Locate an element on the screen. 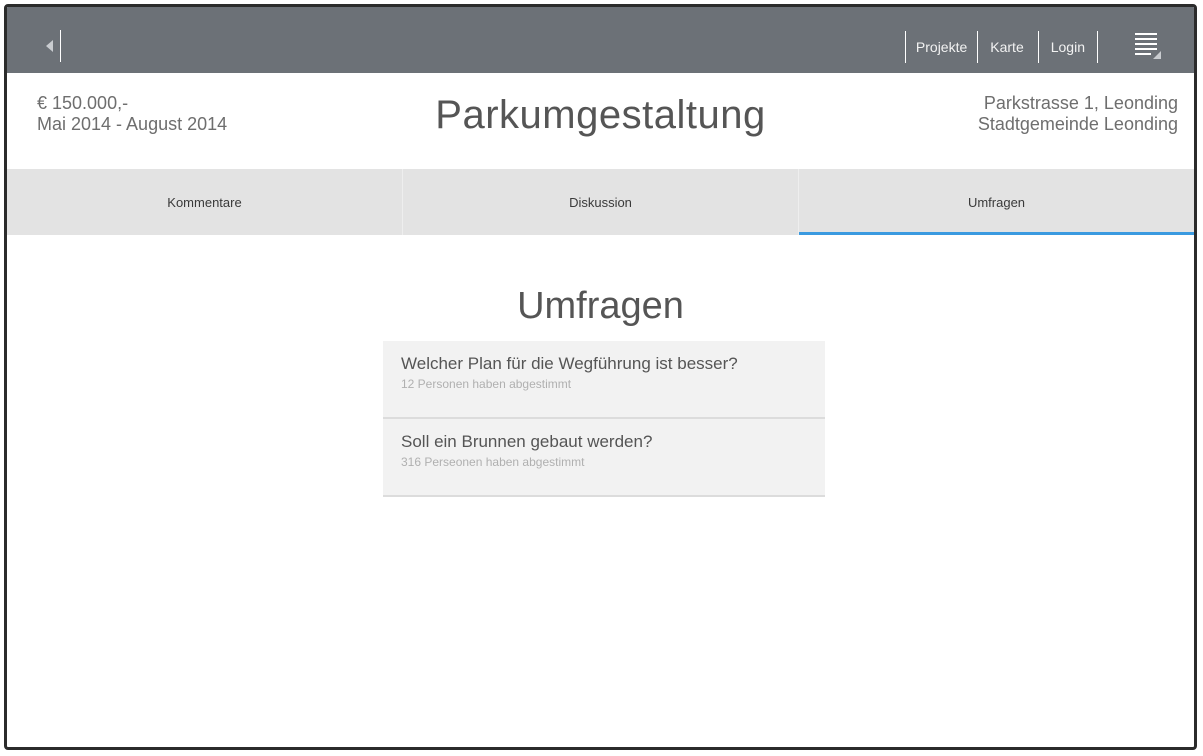 The width and height of the screenshot is (1203, 756). nav-links: Projekte Karte Login is located at coordinates (1001, 47).